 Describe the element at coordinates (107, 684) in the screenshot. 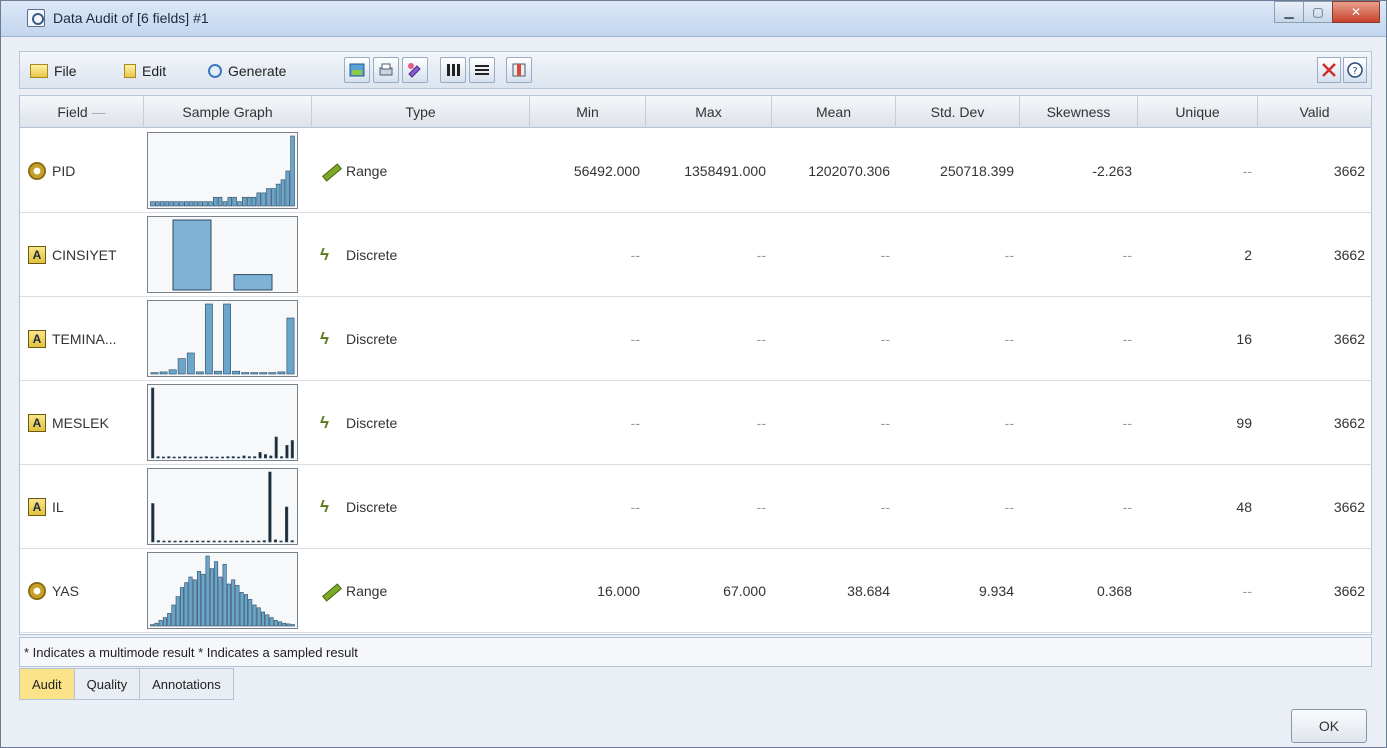

I see `tab-quality: Quality` at that location.